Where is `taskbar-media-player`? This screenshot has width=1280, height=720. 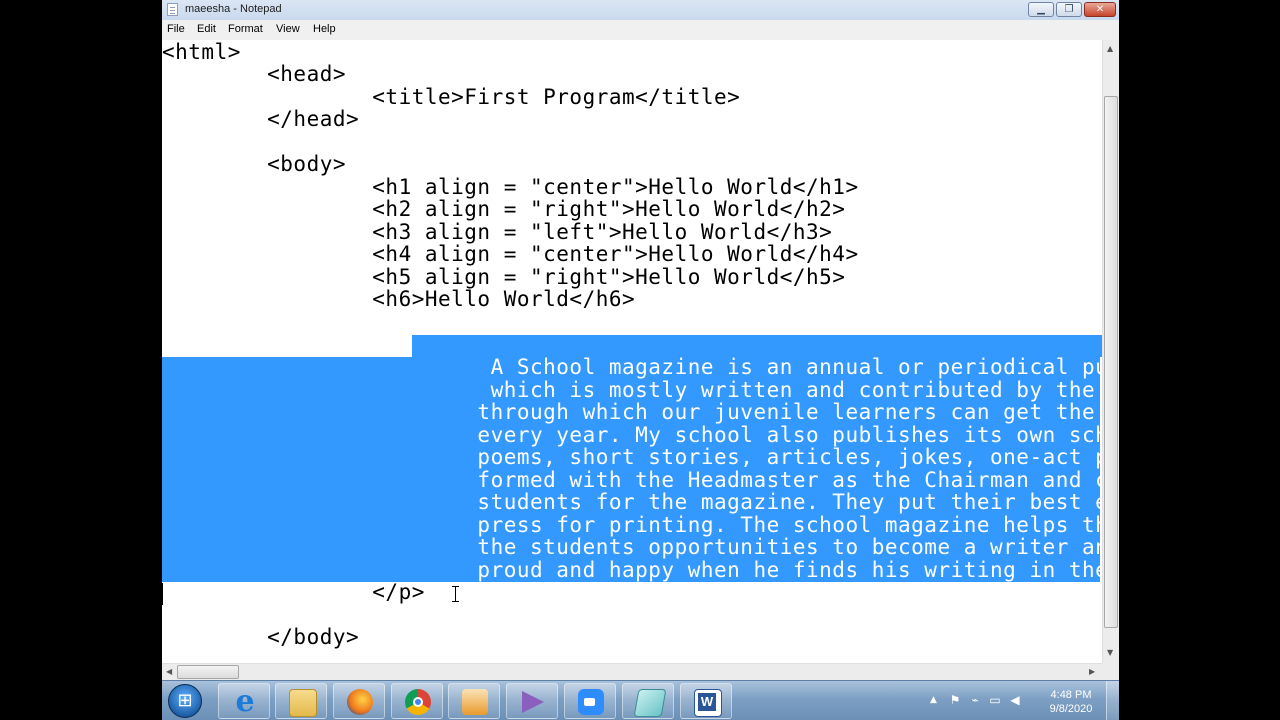 taskbar-media-player is located at coordinates (474, 701).